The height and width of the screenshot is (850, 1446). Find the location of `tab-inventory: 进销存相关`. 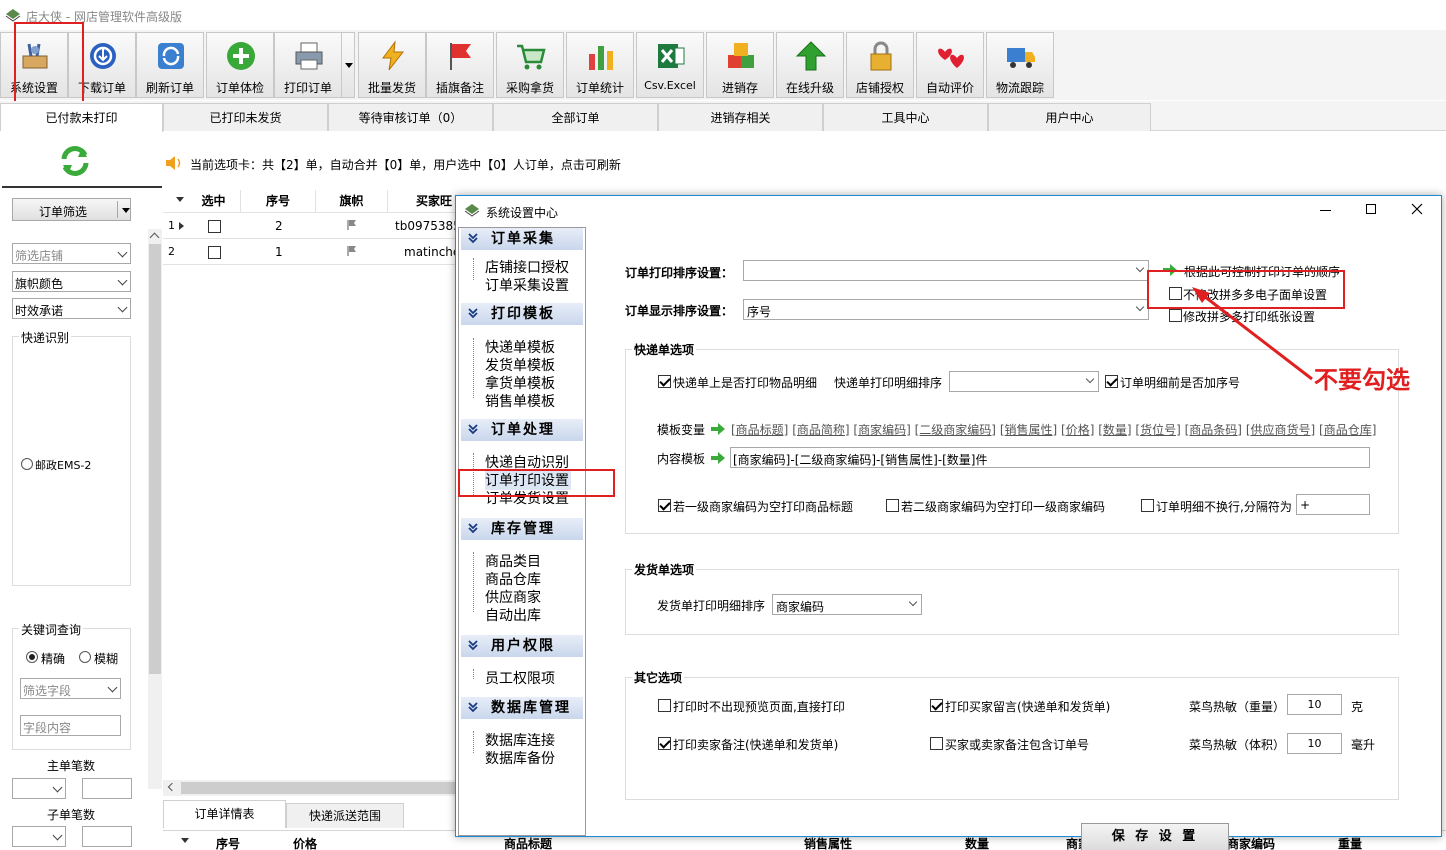

tab-inventory: 进销存相关 is located at coordinates (740, 117).